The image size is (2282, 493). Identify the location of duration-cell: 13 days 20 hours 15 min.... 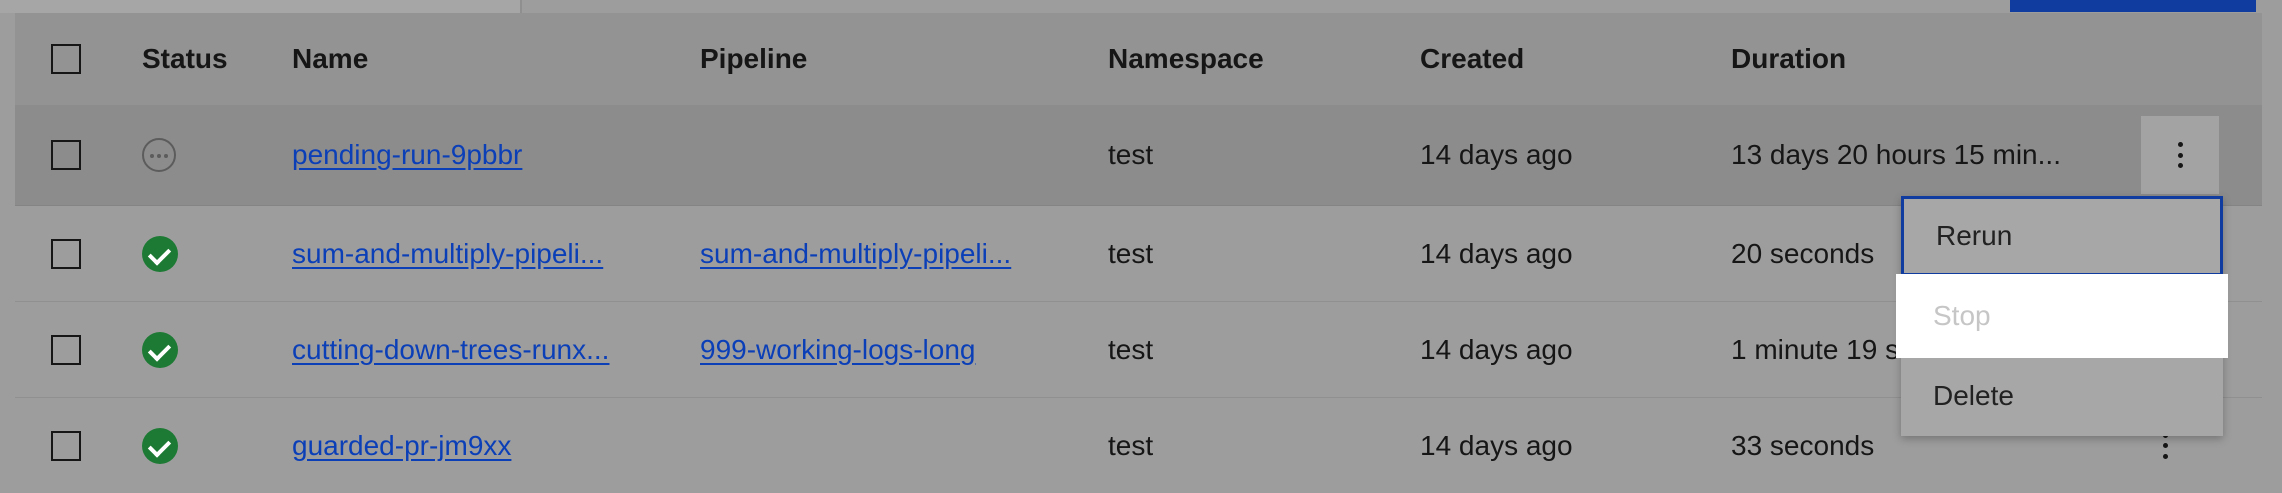
(1896, 154).